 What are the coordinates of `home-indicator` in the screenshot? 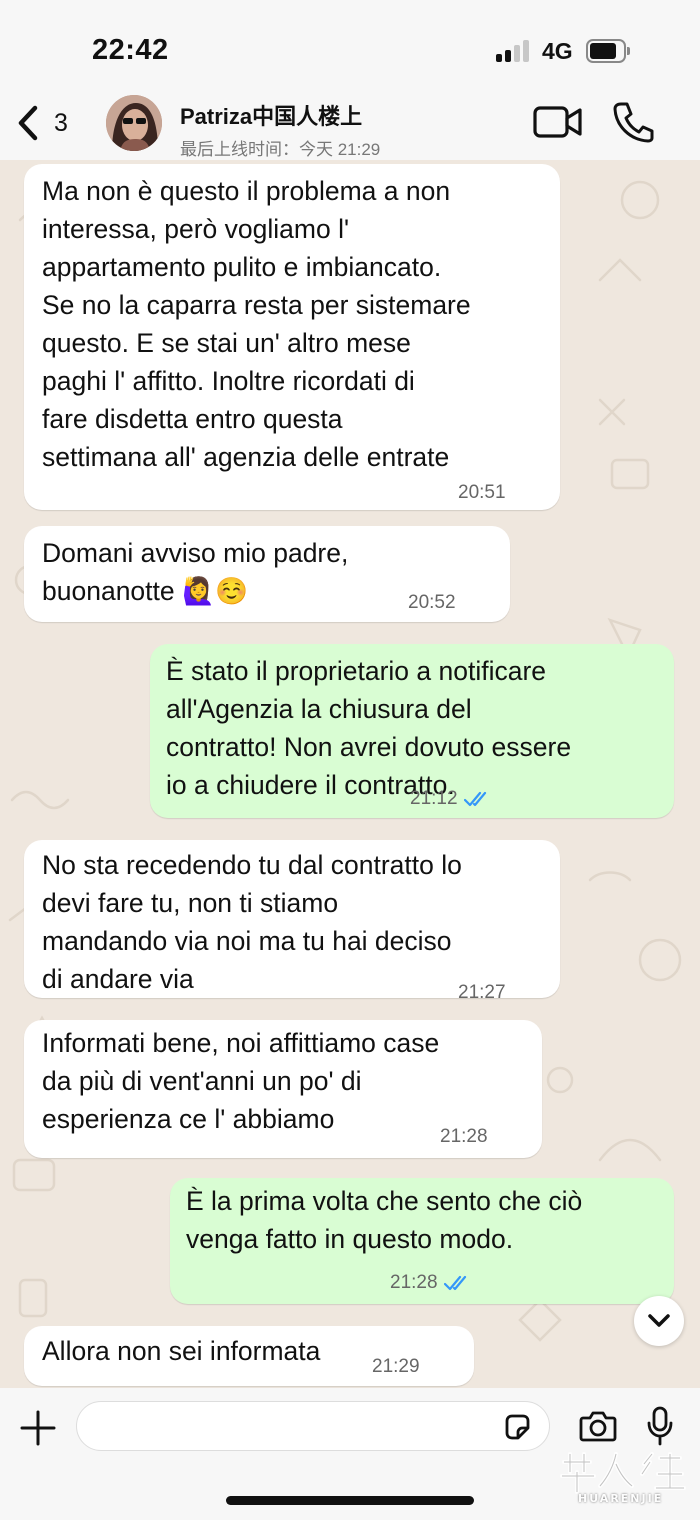 It's located at (350, 1500).